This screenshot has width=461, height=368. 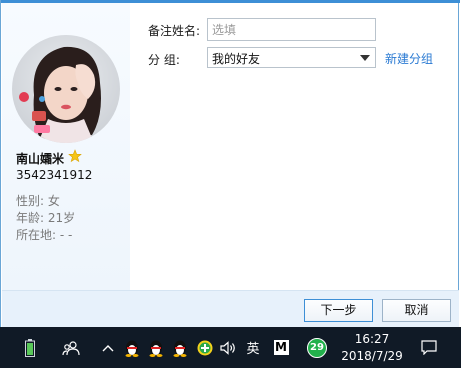 I want to click on green-plus-icon, so click(x=205, y=347).